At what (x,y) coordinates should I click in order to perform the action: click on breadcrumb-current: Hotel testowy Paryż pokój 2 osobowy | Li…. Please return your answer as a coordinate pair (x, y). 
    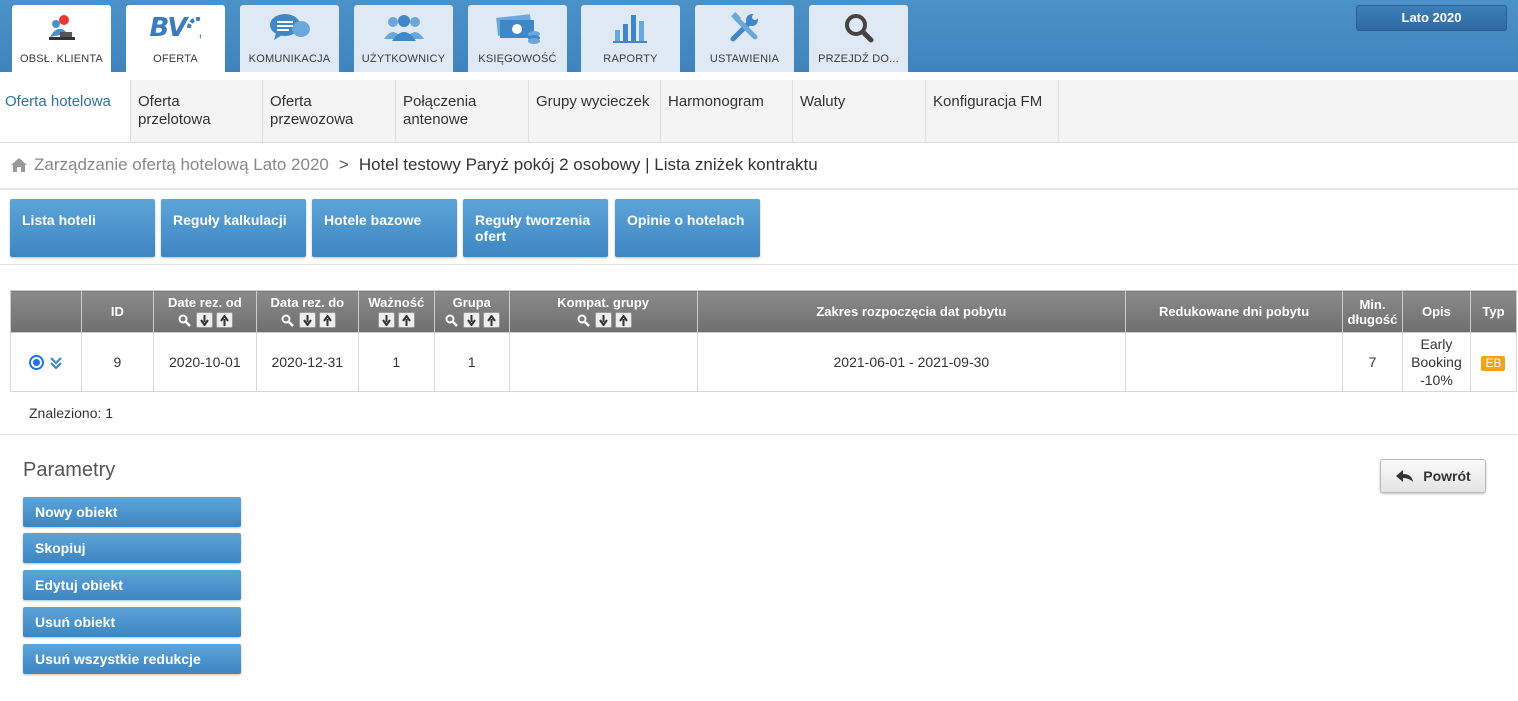
    Looking at the image, I should click on (588, 164).